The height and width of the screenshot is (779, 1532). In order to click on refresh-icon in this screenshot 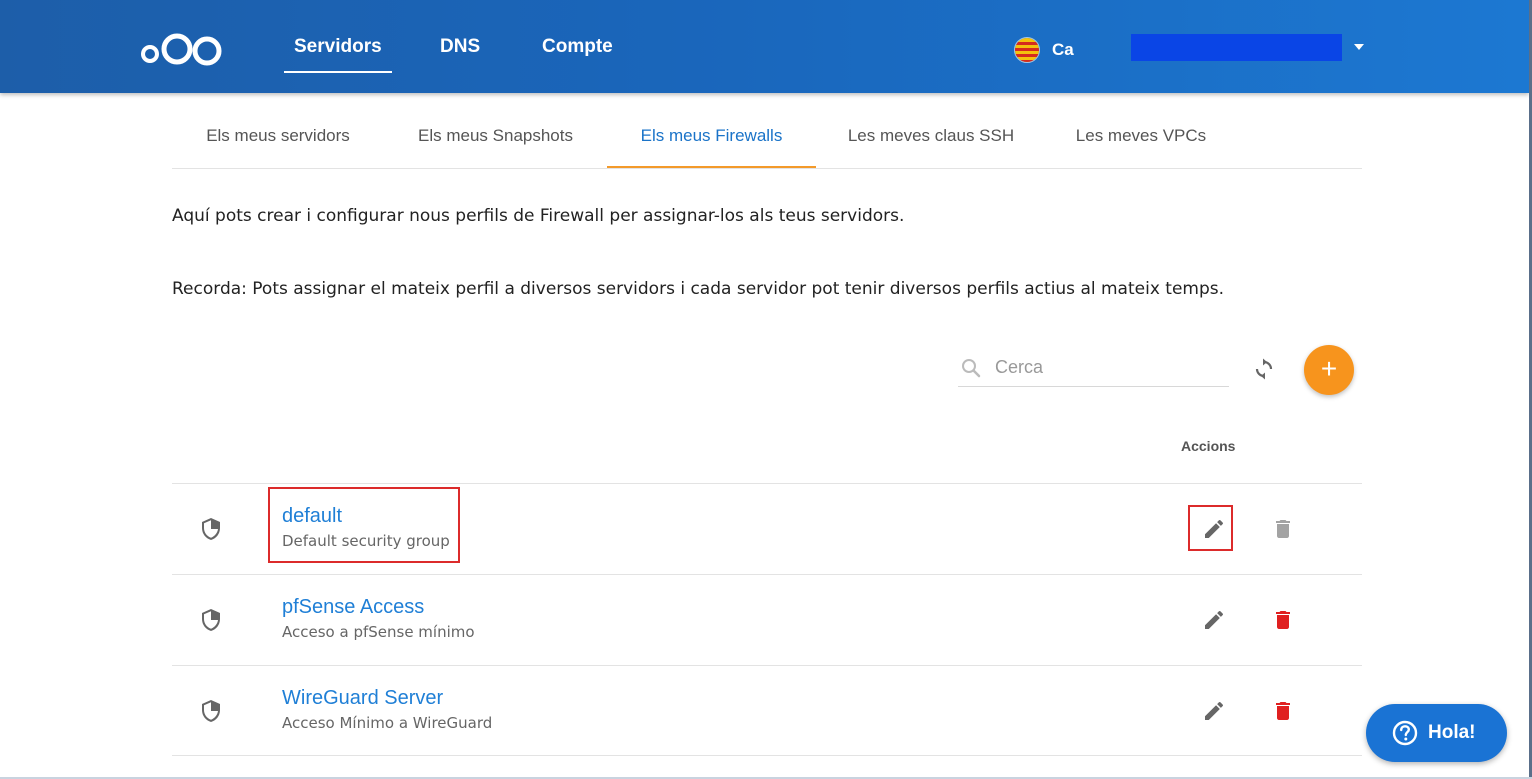, I will do `click(1264, 369)`.